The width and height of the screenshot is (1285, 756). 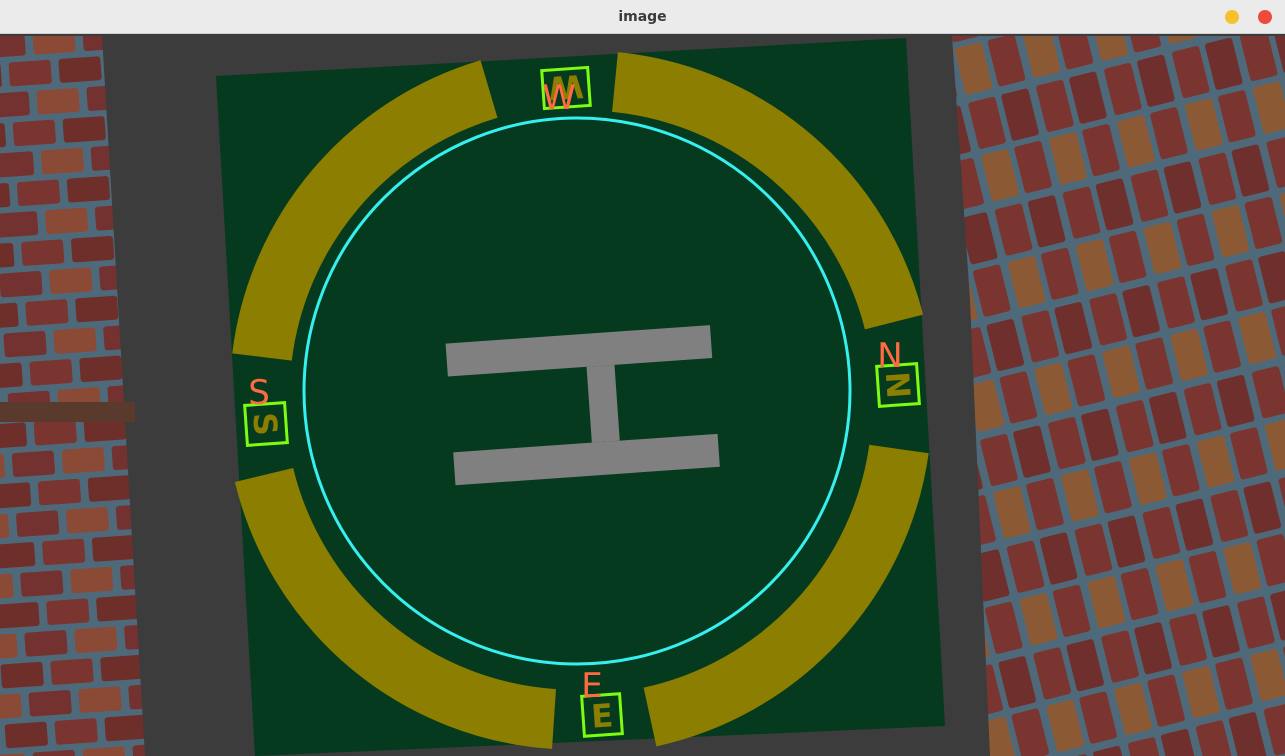 I want to click on minimize-button, so click(x=1232, y=17).